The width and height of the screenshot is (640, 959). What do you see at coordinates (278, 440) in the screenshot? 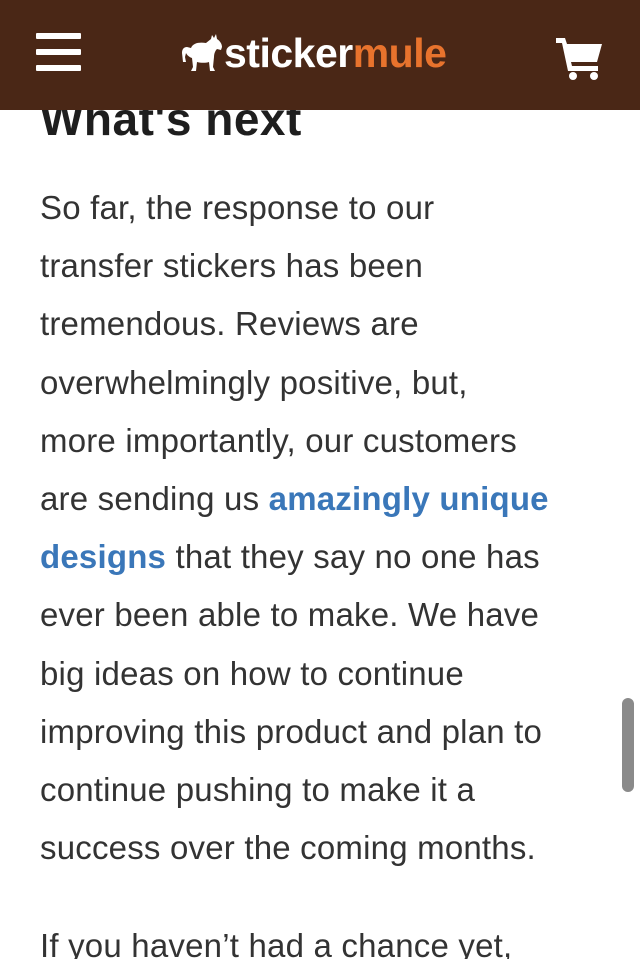
I see `paragraph-line: more importantly, our customers` at bounding box center [278, 440].